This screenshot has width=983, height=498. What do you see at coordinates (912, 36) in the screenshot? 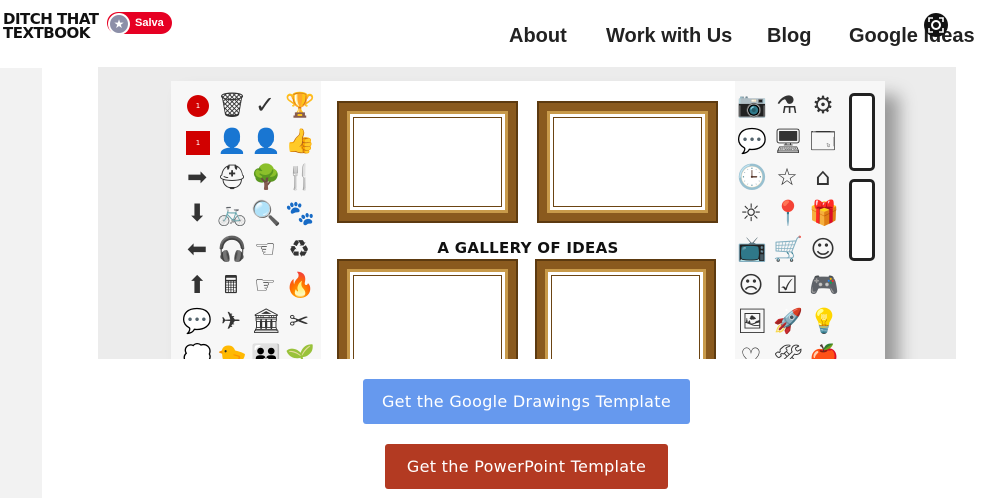
I see `nav-google-ideas: Google Ideas` at bounding box center [912, 36].